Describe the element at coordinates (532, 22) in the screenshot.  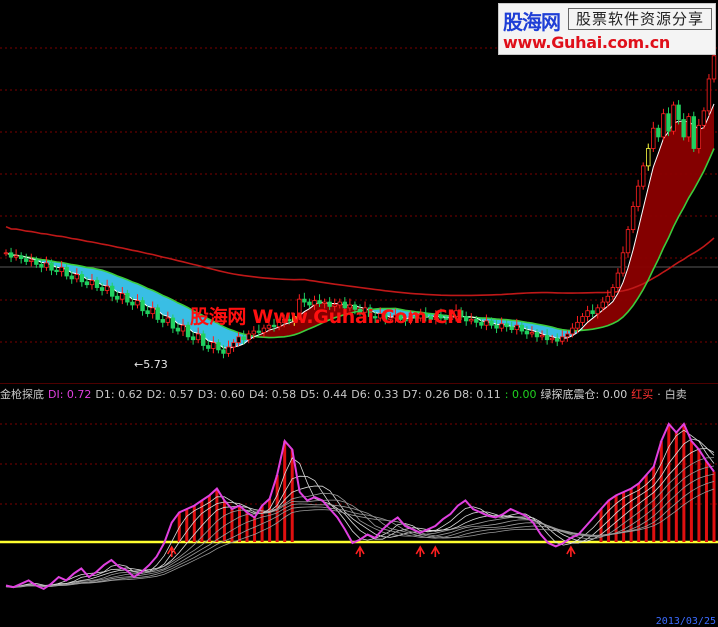
I see `logo-brand: 股海网` at that location.